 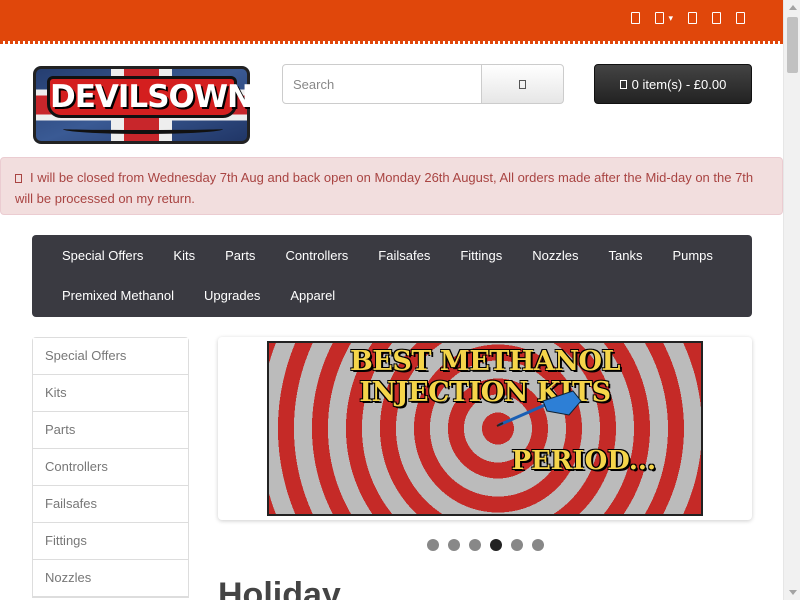 What do you see at coordinates (485, 377) in the screenshot?
I see `banner-title: BEST METHANOL INJECTION KITS` at bounding box center [485, 377].